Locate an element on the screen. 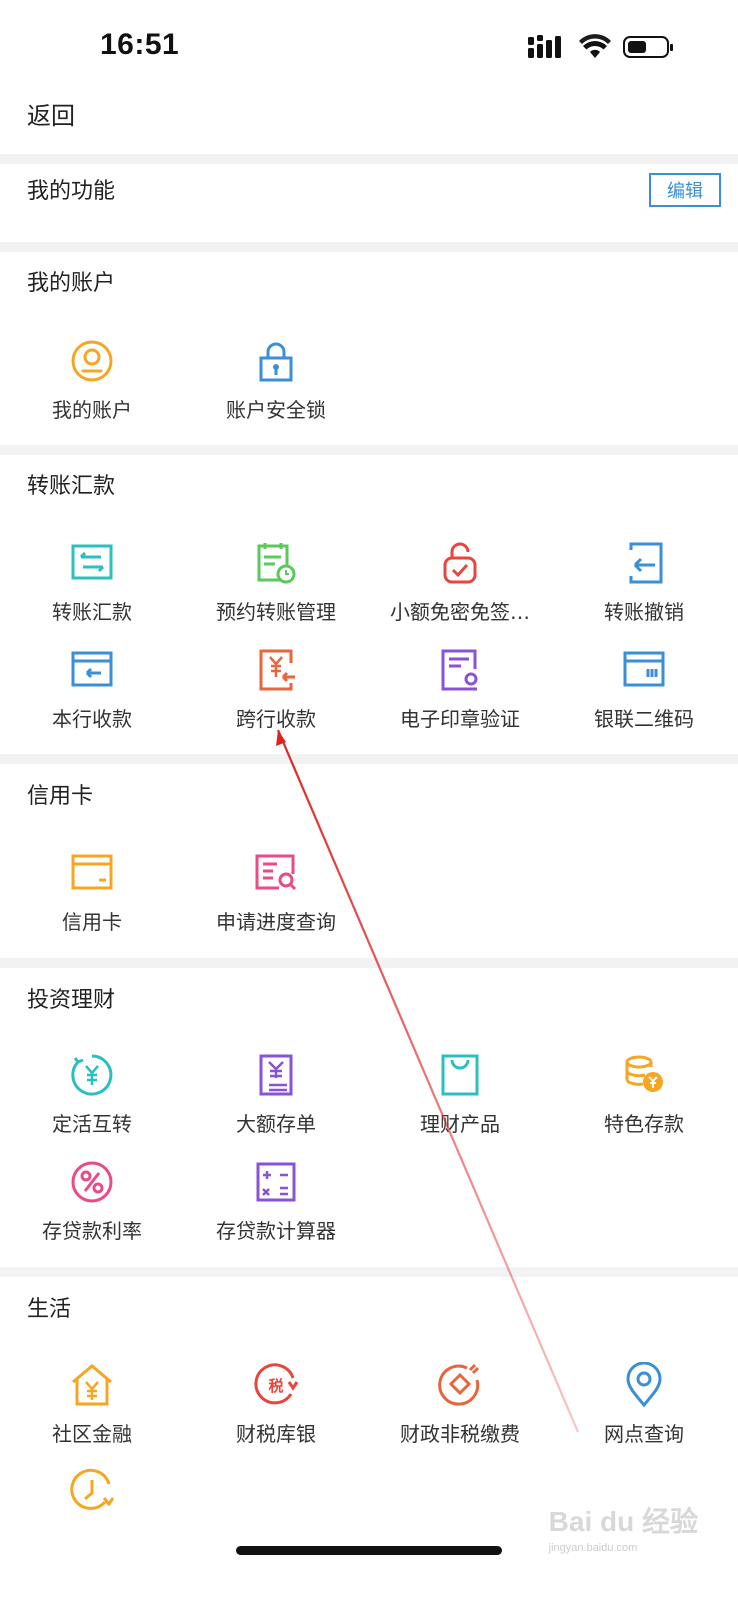 This screenshot has width=738, height=1600. coins-icon is located at coordinates (644, 1073).